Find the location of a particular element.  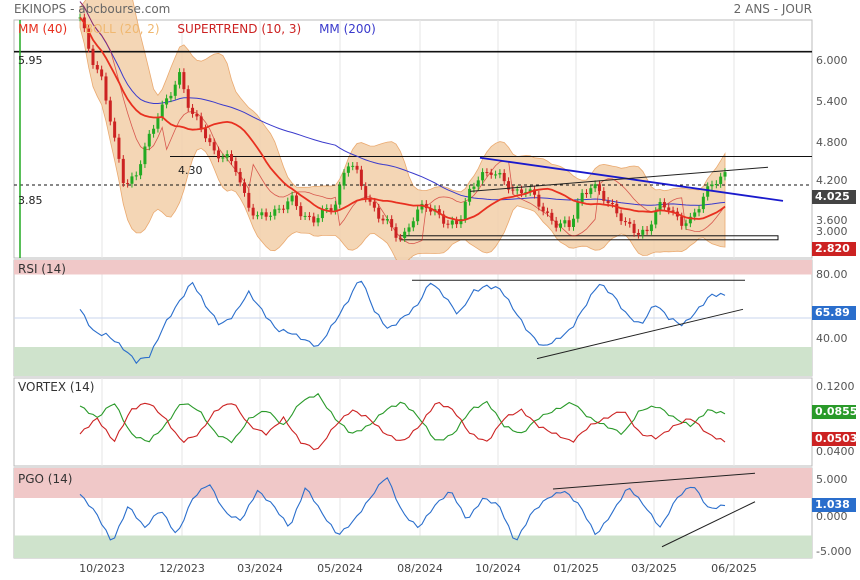

panel-frame-vortex is located at coordinates (413, 422).